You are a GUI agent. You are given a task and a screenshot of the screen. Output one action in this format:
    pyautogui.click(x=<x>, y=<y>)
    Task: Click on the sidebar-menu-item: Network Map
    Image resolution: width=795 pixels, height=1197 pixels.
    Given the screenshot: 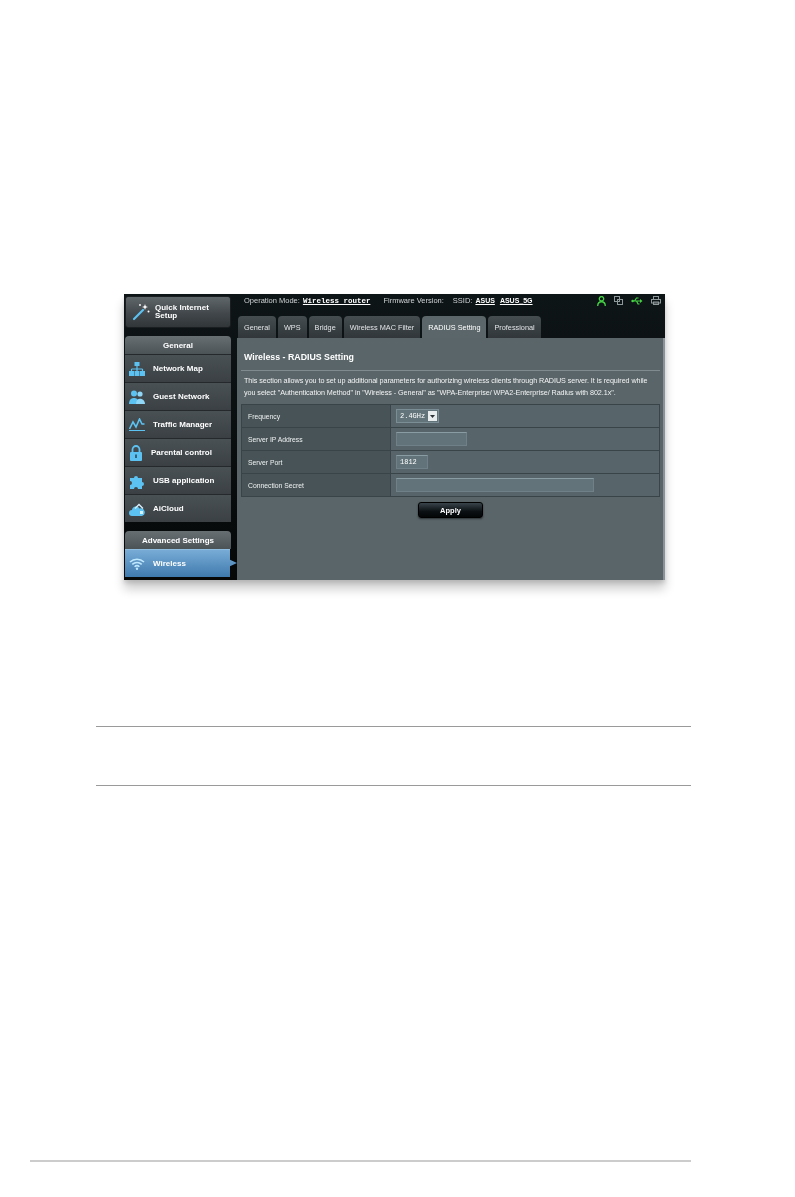 What is the action you would take?
    pyautogui.click(x=178, y=368)
    